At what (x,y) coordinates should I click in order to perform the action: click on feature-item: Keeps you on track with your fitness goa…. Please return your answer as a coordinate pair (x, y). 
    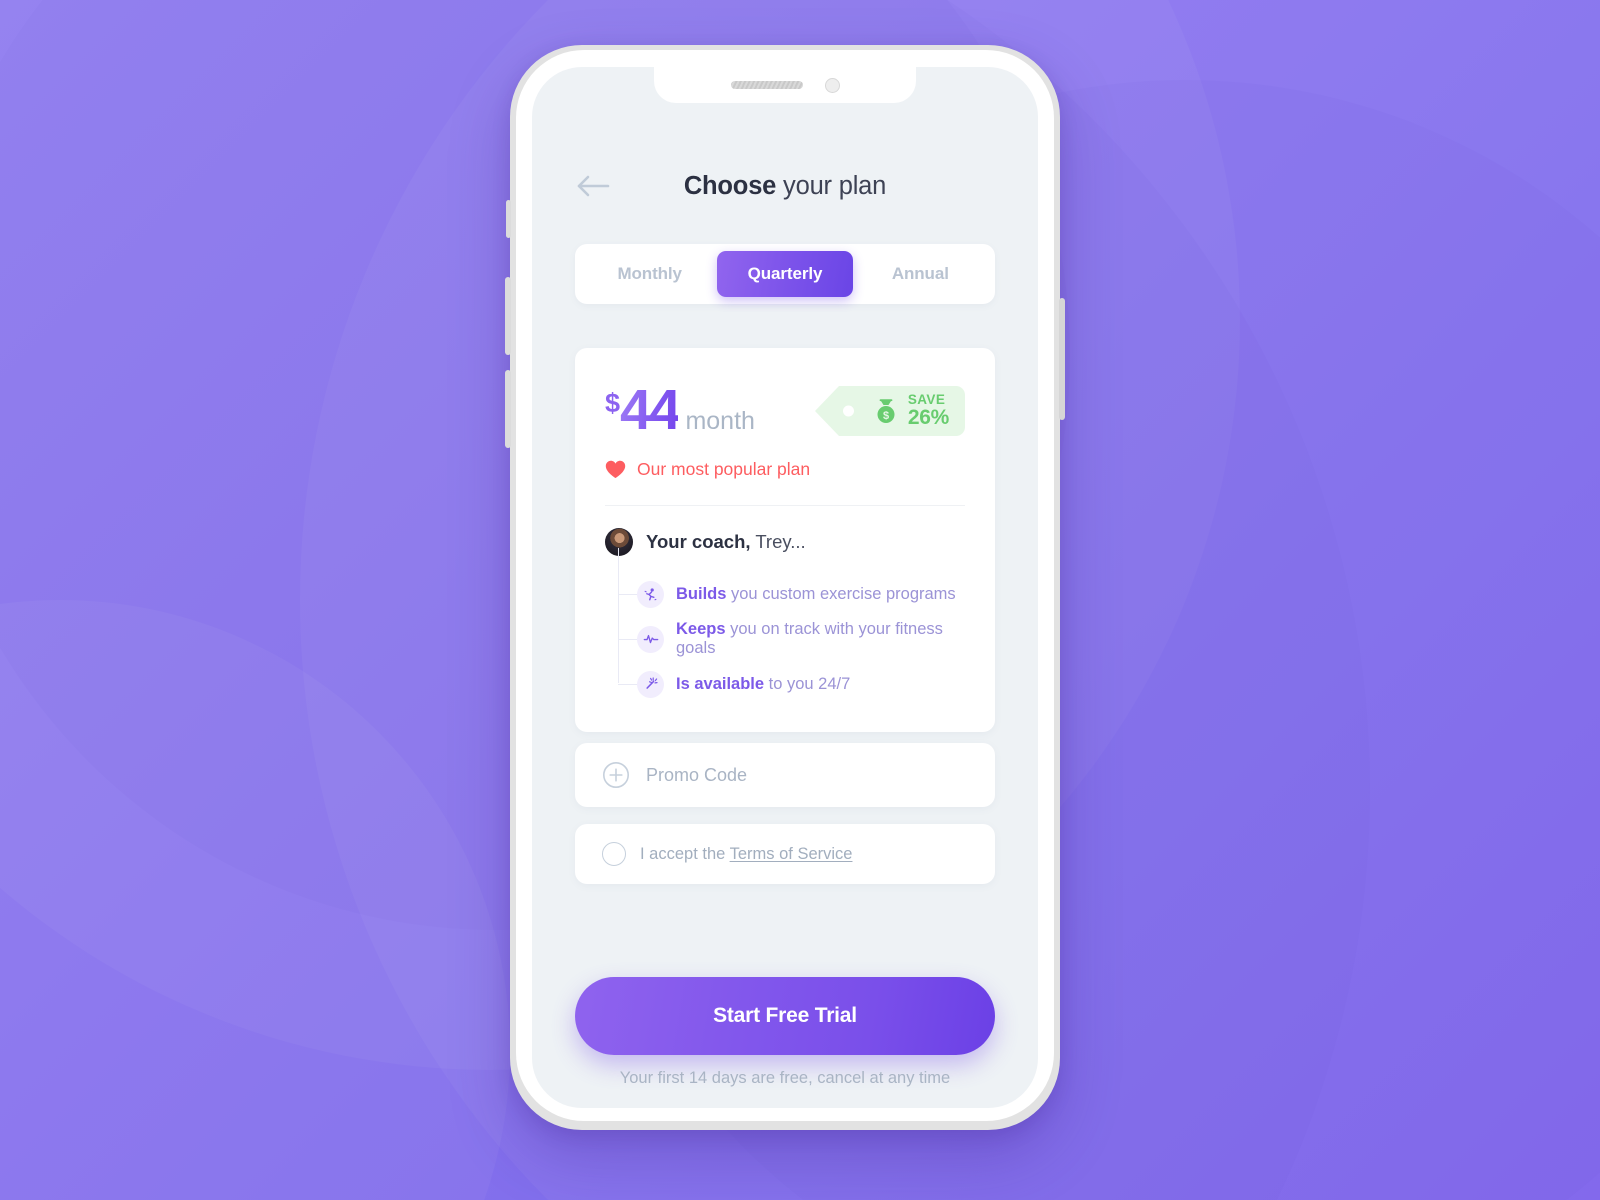
    Looking at the image, I should click on (791, 639).